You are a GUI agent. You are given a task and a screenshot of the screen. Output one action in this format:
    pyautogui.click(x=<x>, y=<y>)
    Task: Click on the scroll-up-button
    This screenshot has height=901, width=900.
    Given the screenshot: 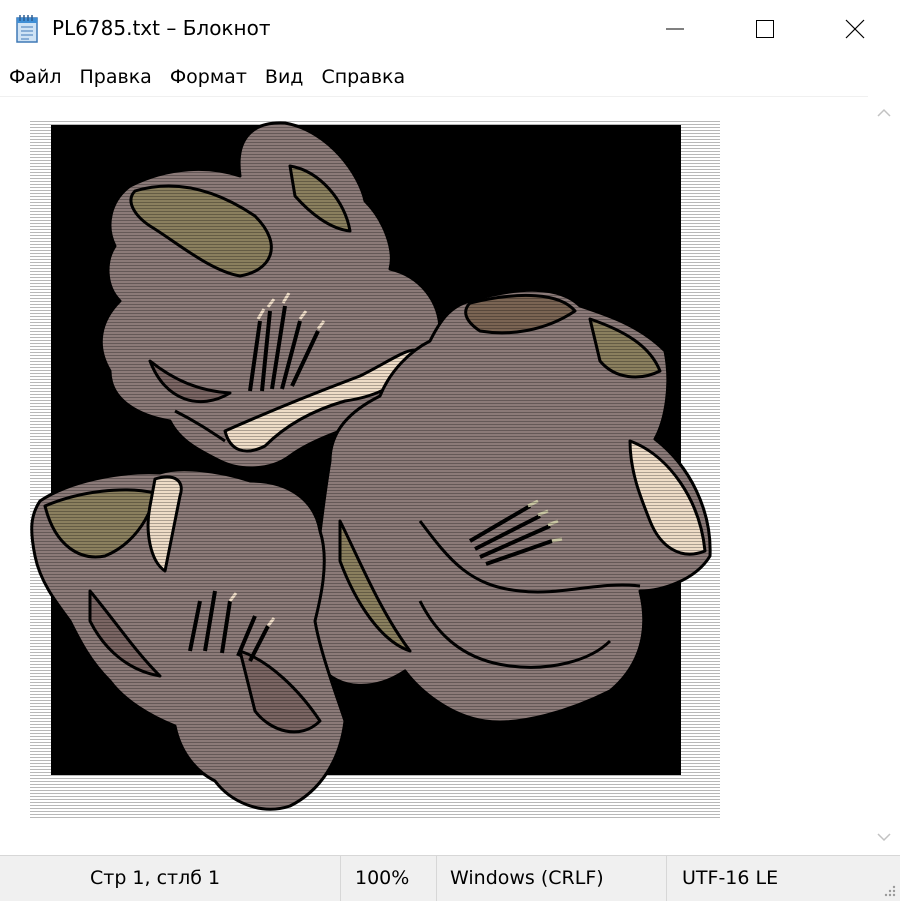 What is the action you would take?
    pyautogui.click(x=884, y=113)
    